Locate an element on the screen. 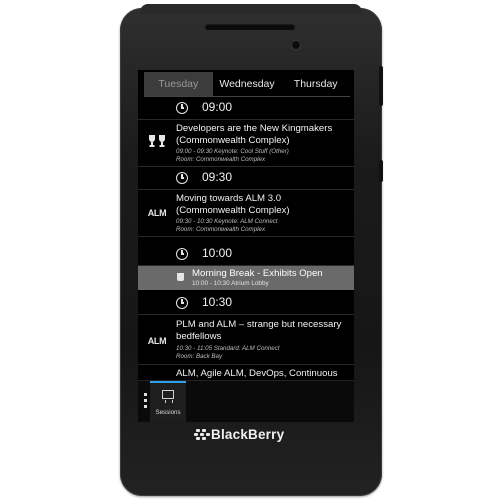  tab-wednesday: Wednesday is located at coordinates (247, 84).